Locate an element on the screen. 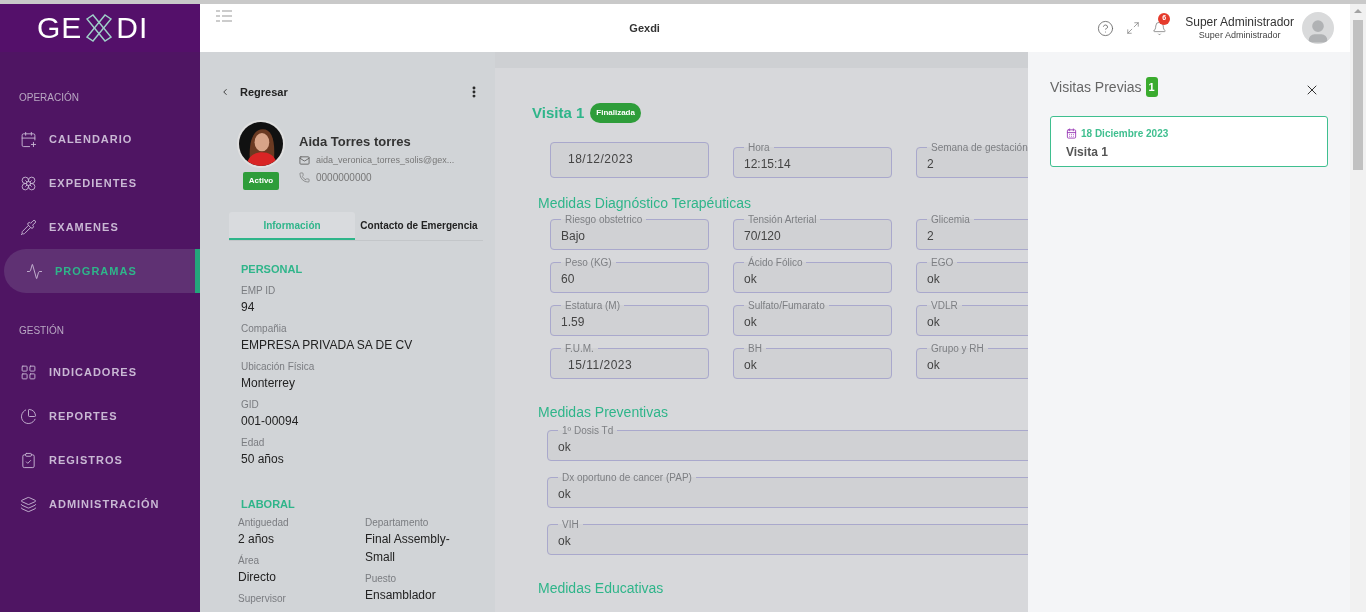 This screenshot has width=1366, height=612. field-value: Monterrey is located at coordinates (269, 383).